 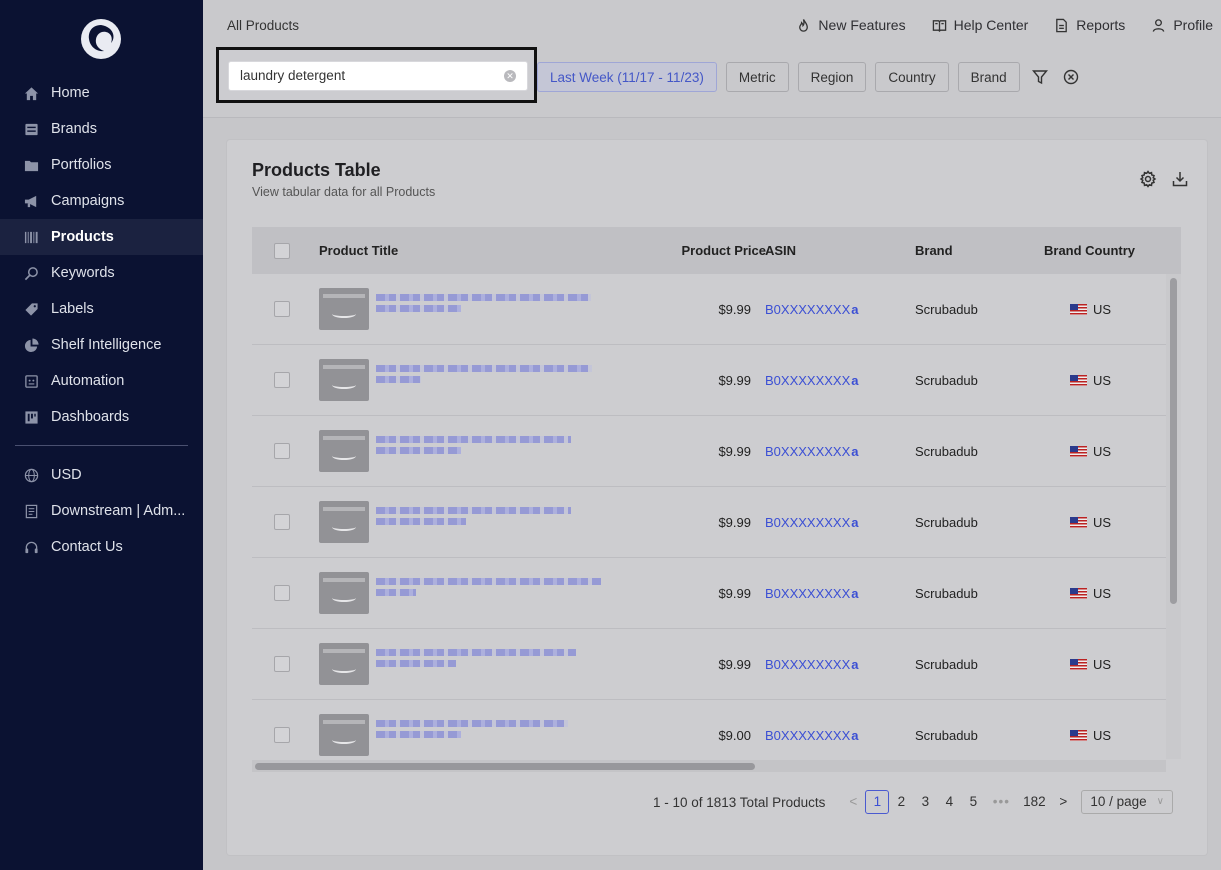 I want to click on page-button-2: 2, so click(x=901, y=802).